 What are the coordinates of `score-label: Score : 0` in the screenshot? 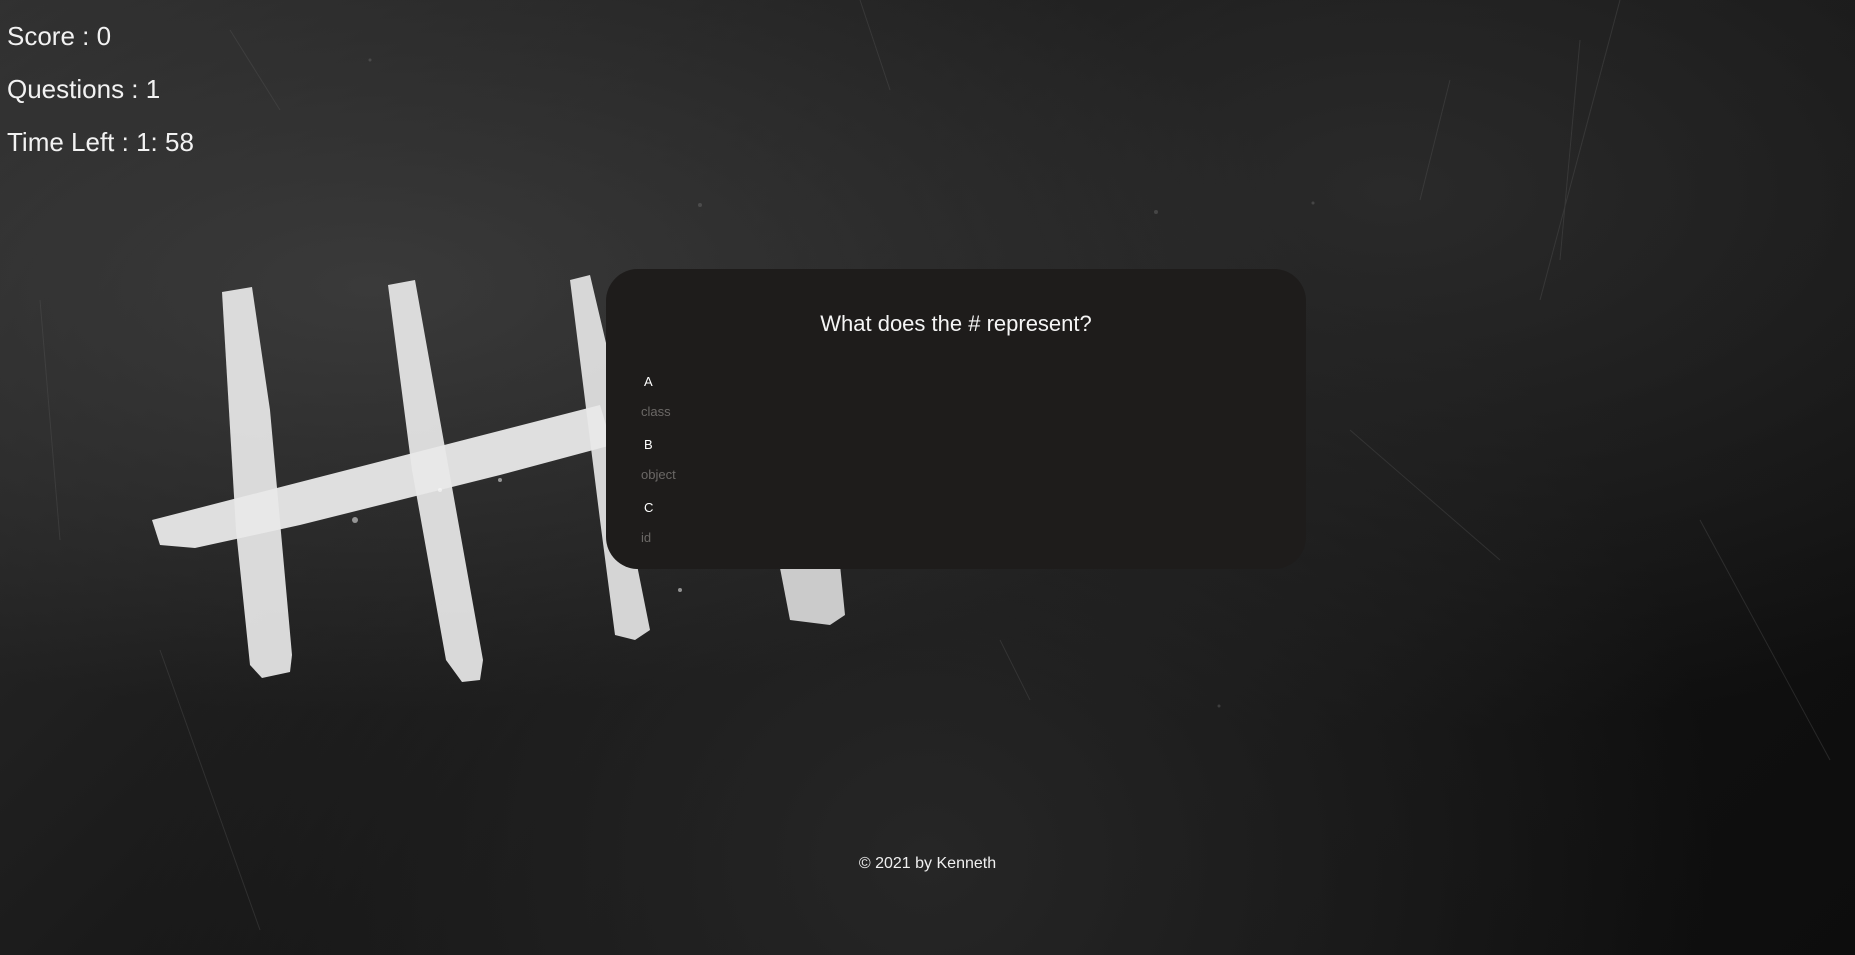 It's located at (59, 36).